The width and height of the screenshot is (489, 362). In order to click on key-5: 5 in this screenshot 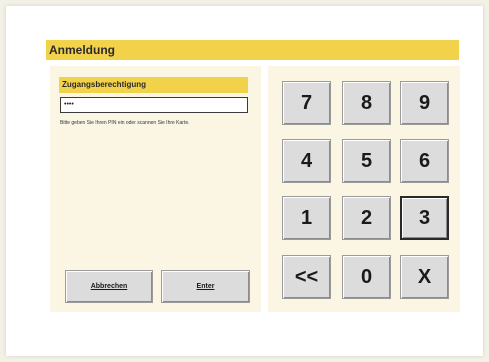, I will do `click(366, 161)`.